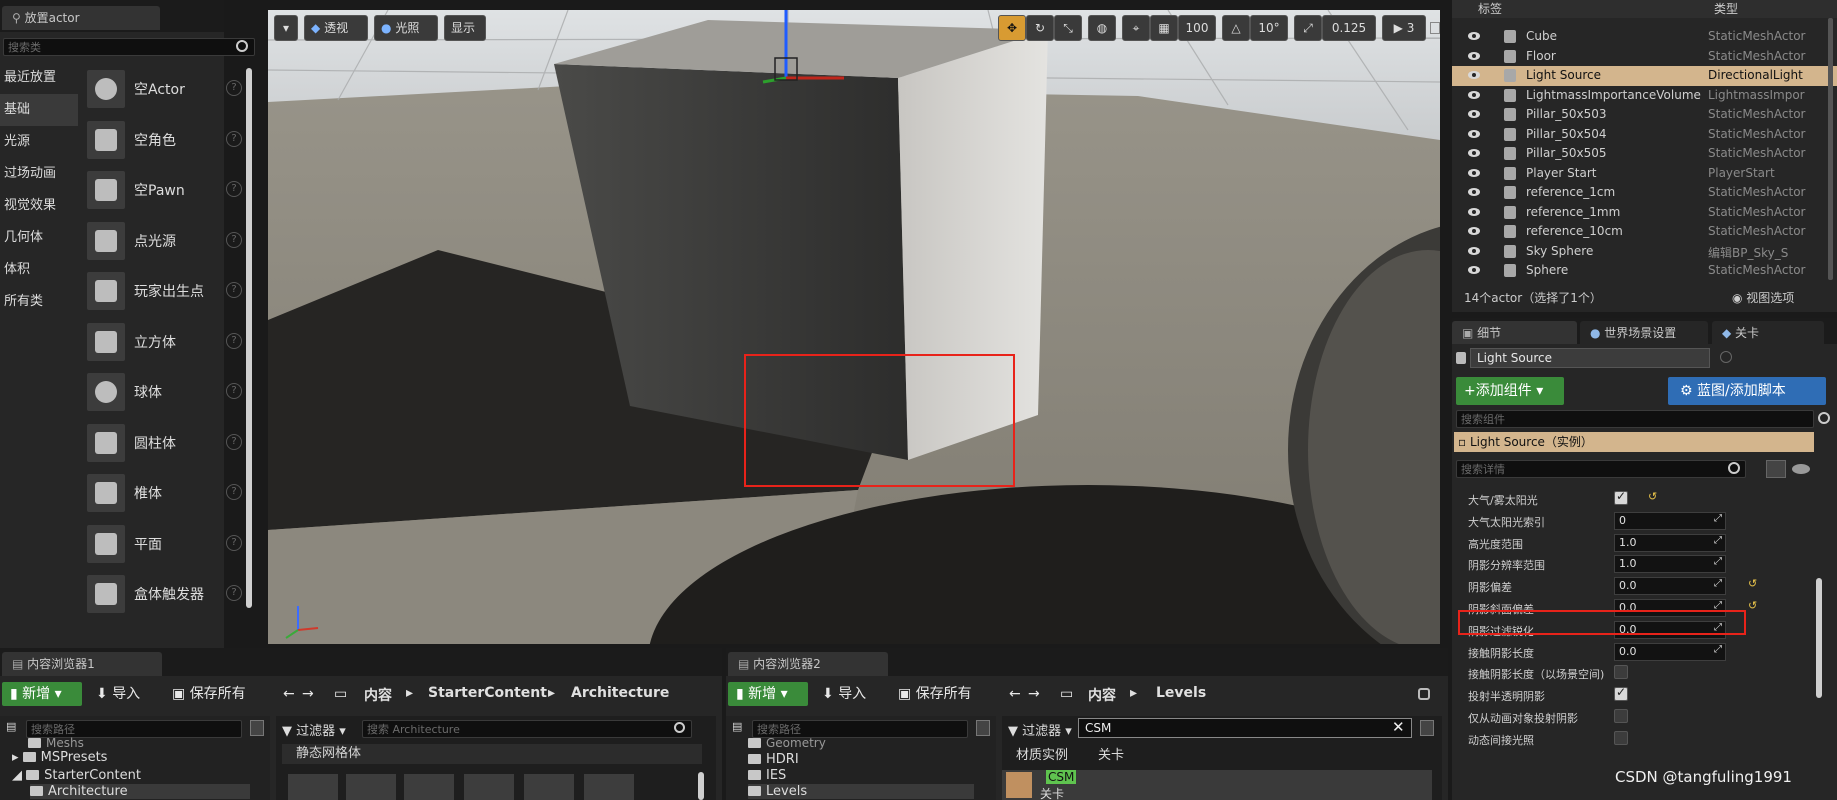  Describe the element at coordinates (1269, 28) in the screenshot. I see `rotation-snap-value: 10°` at that location.